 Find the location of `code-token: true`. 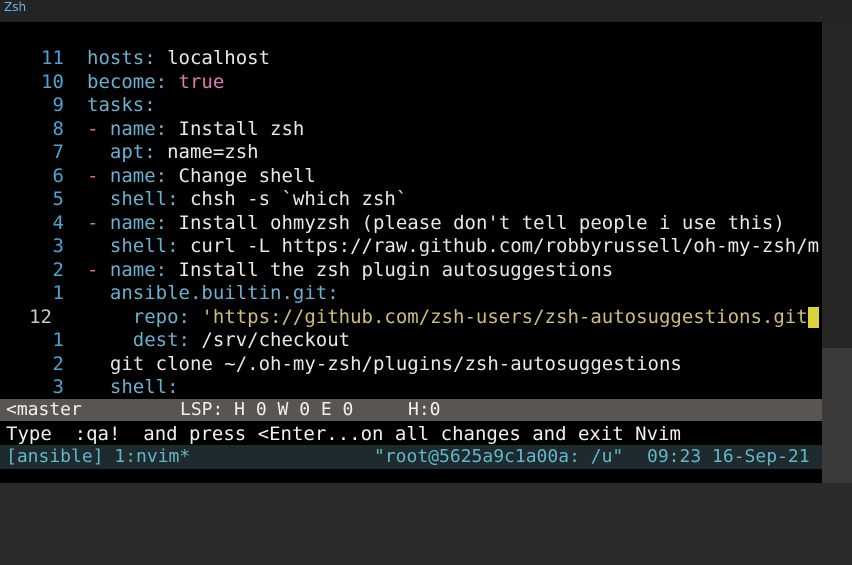

code-token: true is located at coordinates (201, 81).